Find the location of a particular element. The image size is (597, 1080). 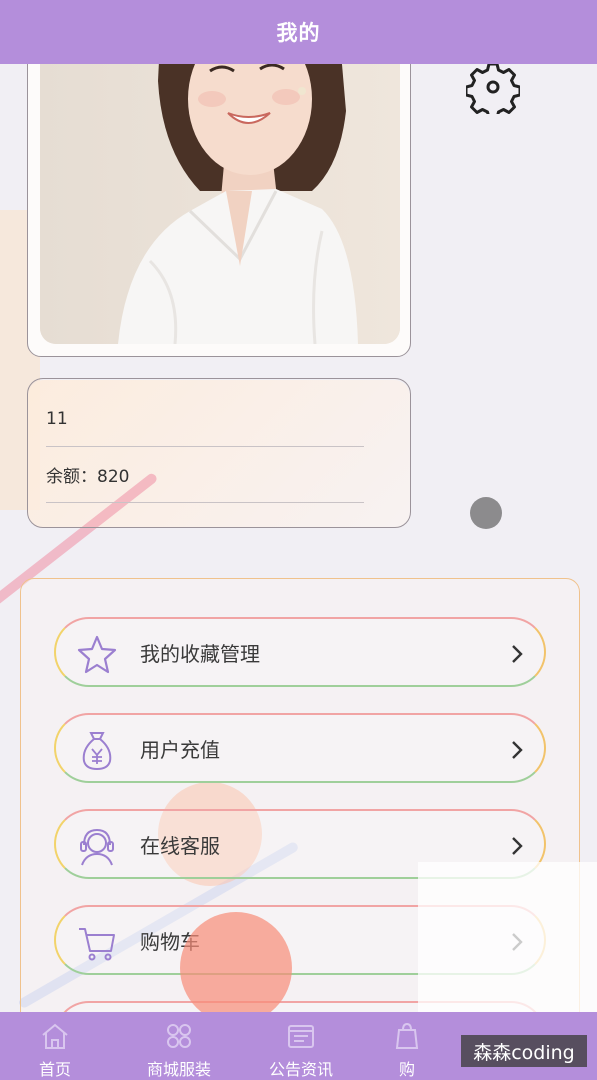

tab-home: 首页 is located at coordinates (55, 1046).